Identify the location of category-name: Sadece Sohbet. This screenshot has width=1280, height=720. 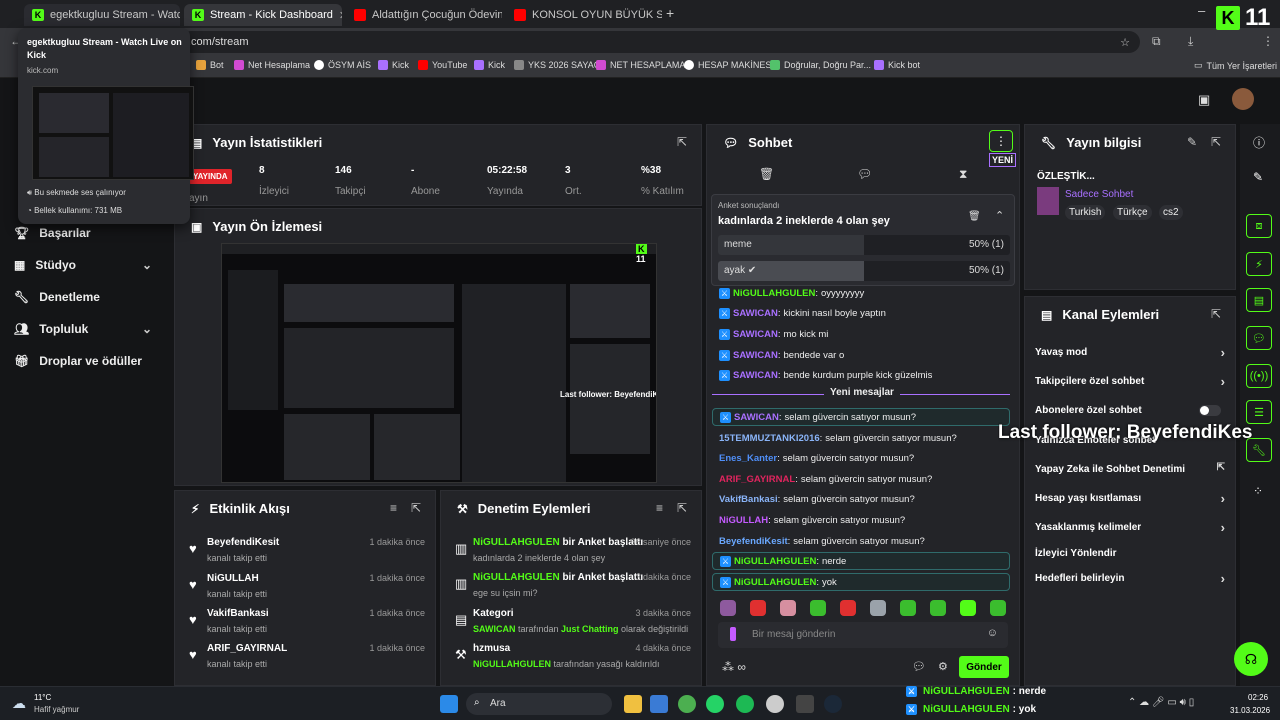
(1099, 194).